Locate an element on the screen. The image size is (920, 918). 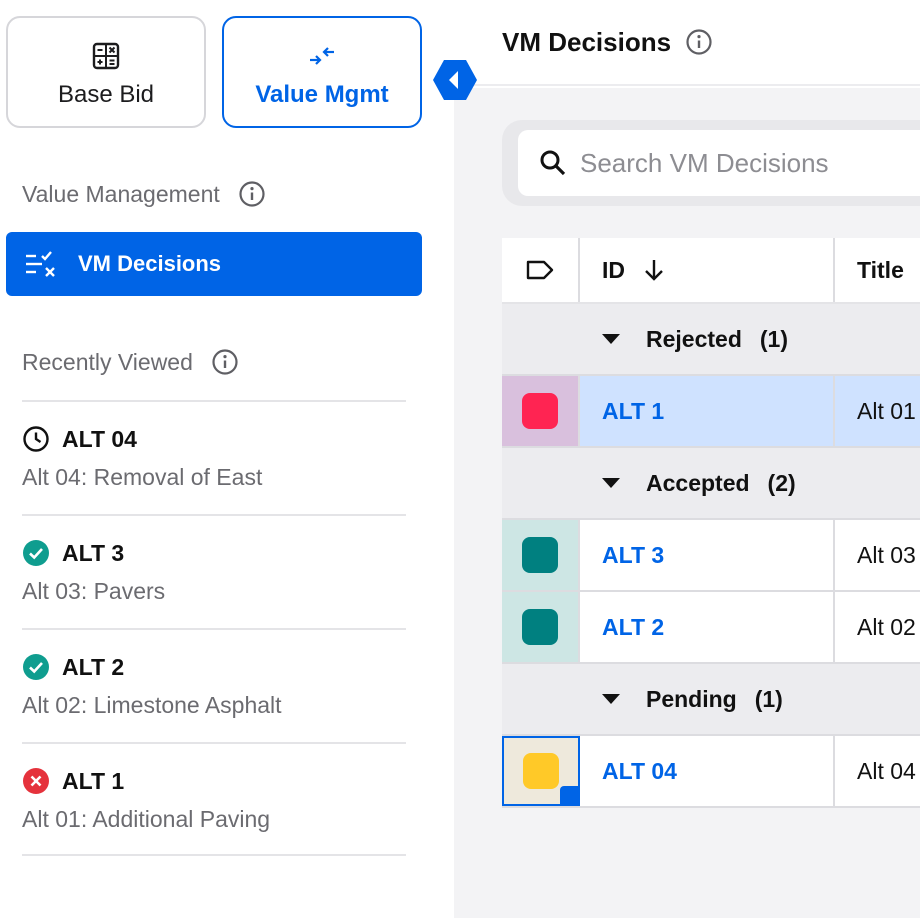
id-link: ALT 3 is located at coordinates (707, 555).